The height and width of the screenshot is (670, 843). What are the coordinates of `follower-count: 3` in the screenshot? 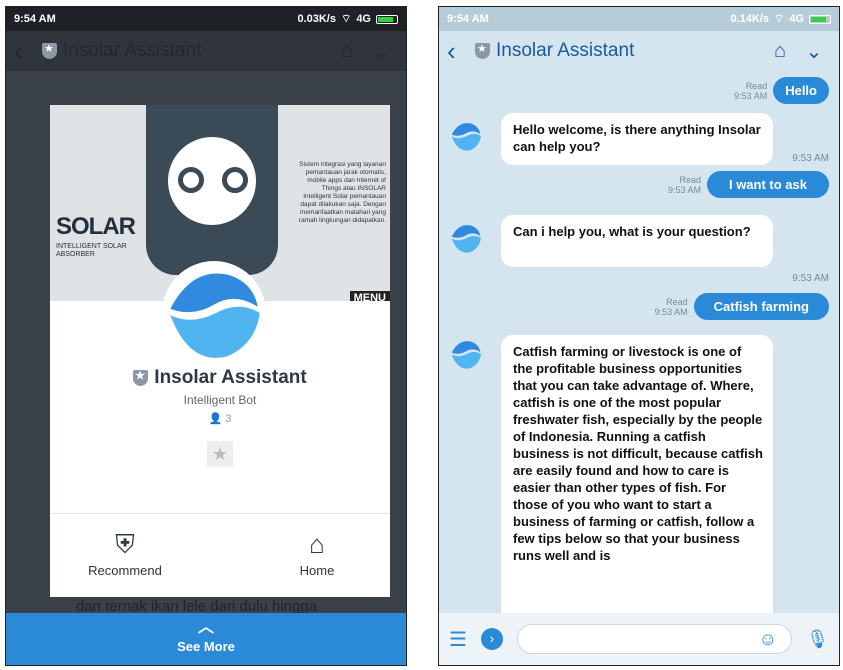 It's located at (228, 419).